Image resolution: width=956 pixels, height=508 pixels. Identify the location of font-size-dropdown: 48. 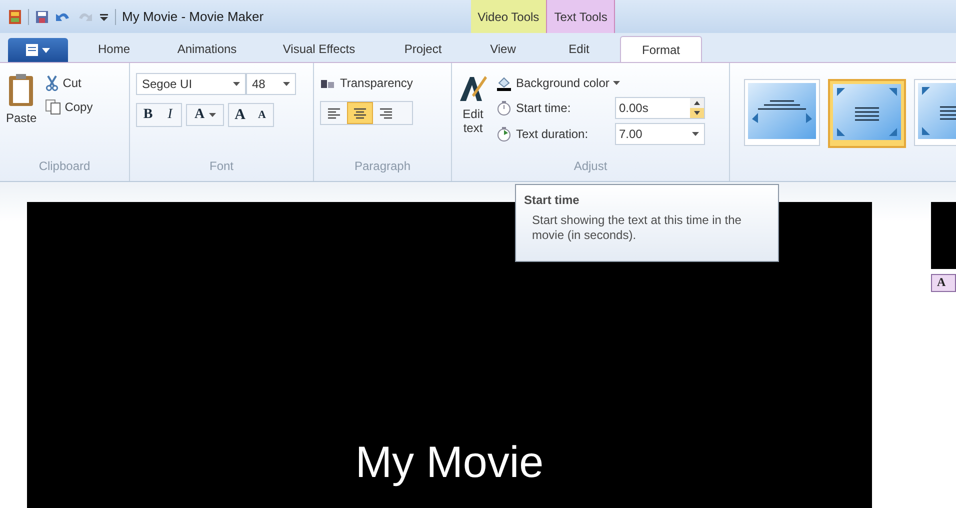
(271, 84).